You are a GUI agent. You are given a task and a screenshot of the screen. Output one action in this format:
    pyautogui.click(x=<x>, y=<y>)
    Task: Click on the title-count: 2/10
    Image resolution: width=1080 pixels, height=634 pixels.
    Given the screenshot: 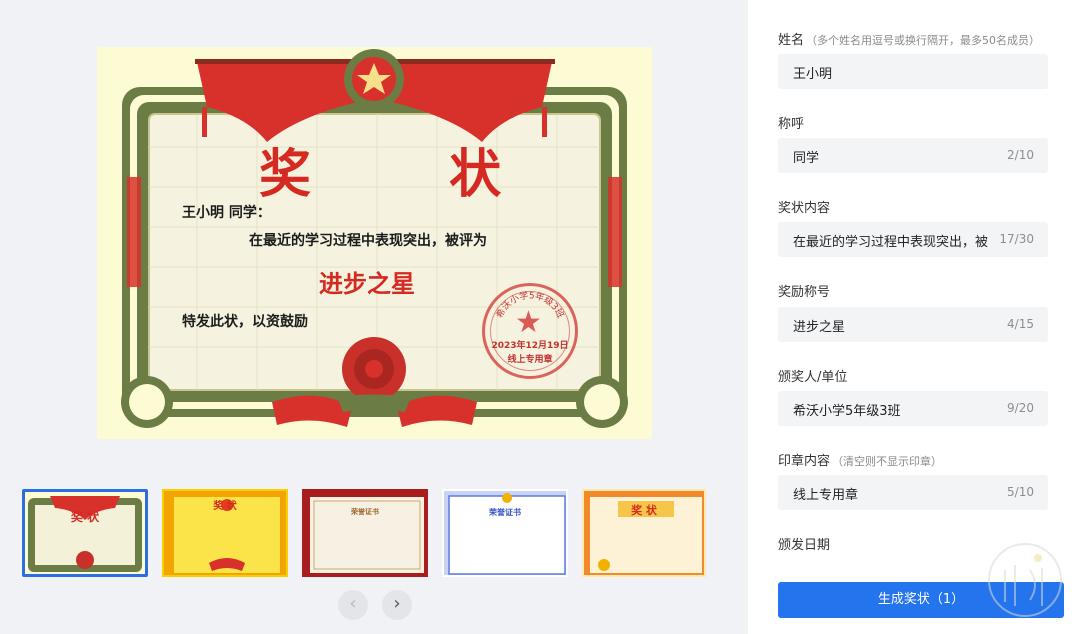 What is the action you would take?
    pyautogui.click(x=1020, y=155)
    